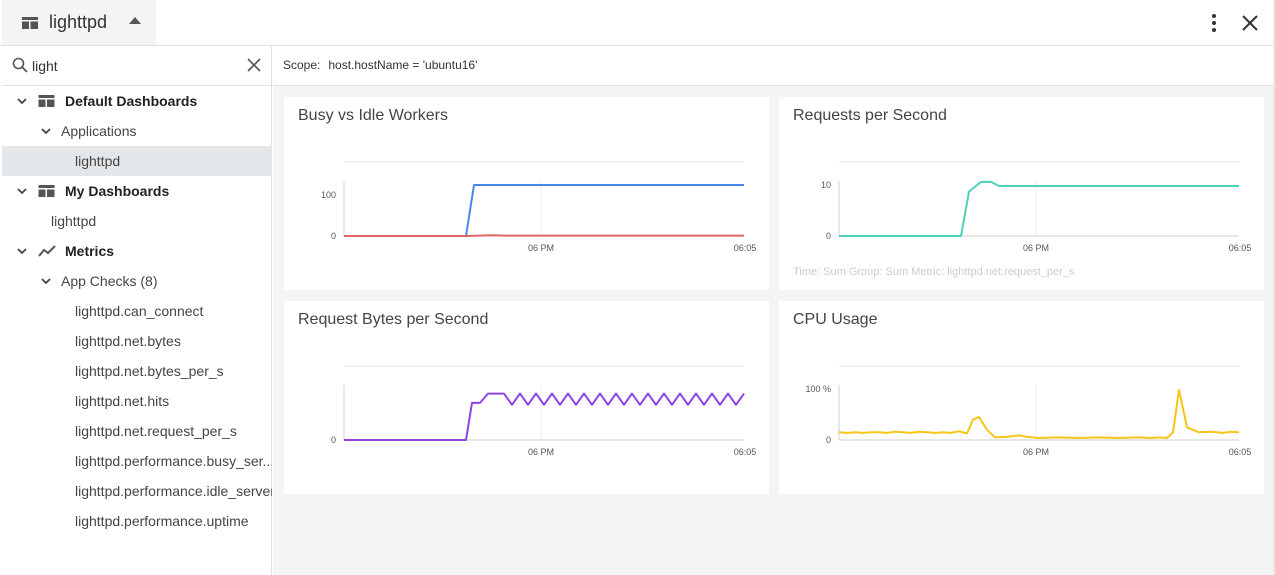  I want to click on dashboard-title-tab: lighttpd, so click(79, 22).